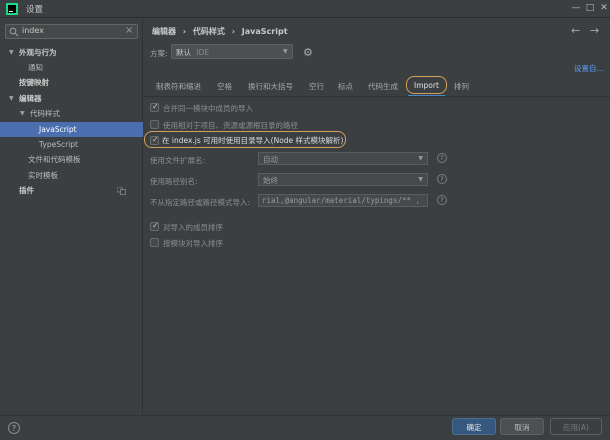  What do you see at coordinates (522, 426) in the screenshot?
I see `cancel-button: 取消` at bounding box center [522, 426].